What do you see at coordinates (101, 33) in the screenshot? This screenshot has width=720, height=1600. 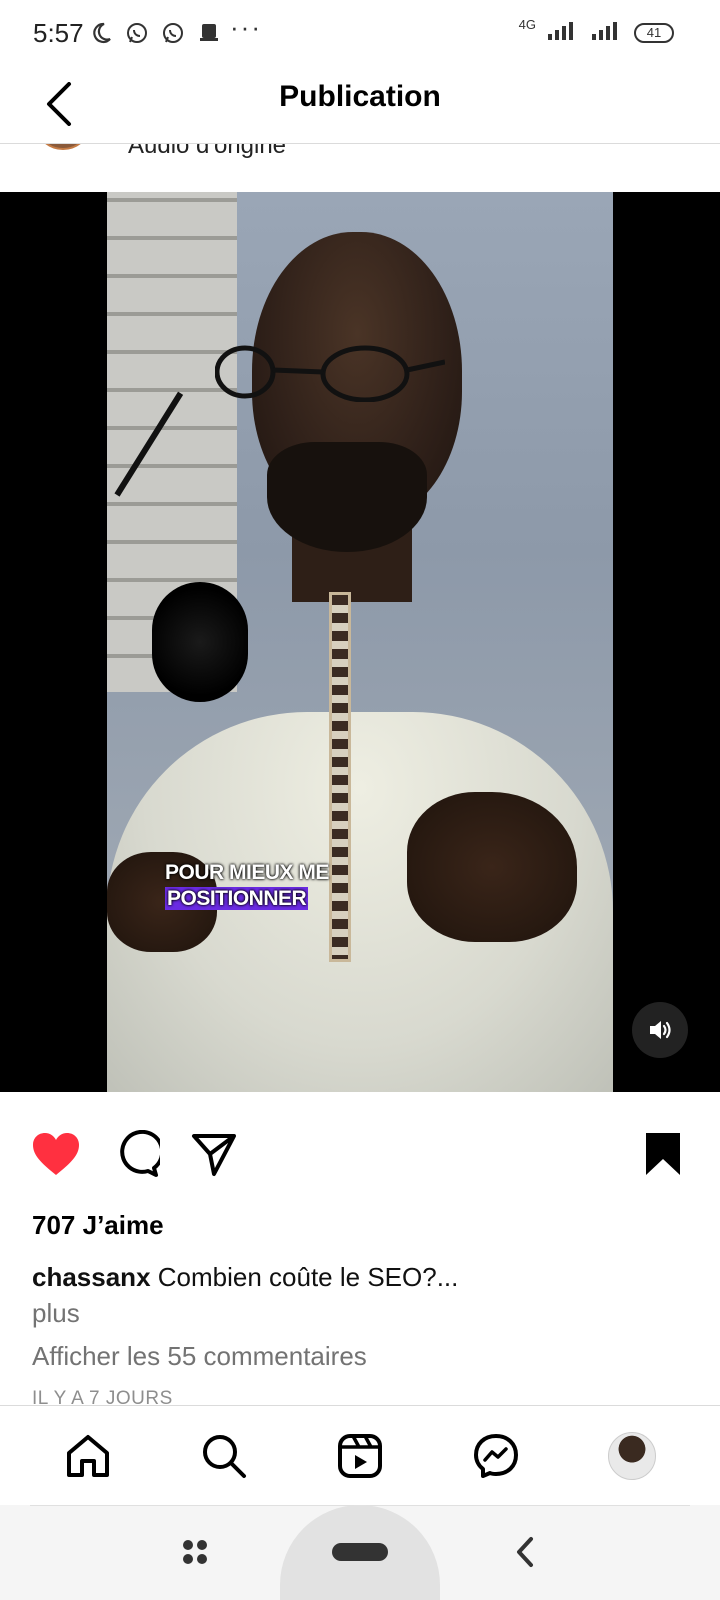 I see `moon-icon` at bounding box center [101, 33].